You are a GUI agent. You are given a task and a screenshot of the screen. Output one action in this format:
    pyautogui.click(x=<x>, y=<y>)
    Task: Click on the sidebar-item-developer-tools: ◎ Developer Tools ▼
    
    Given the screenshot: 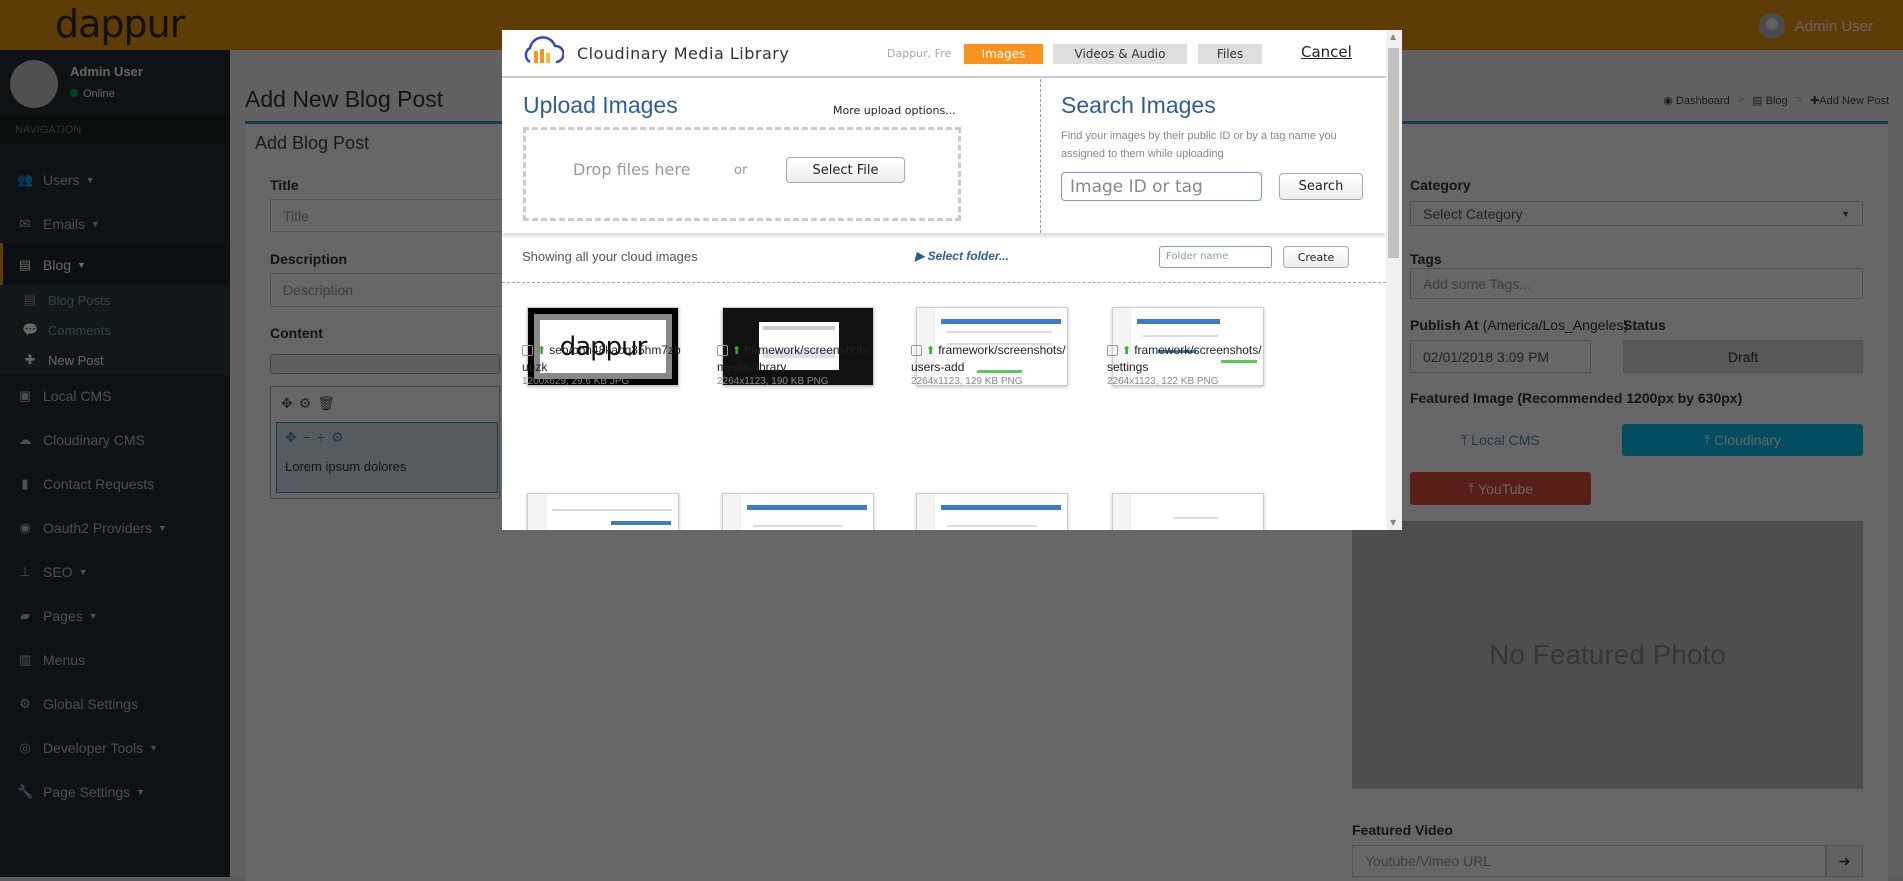 What is the action you would take?
    pyautogui.click(x=115, y=748)
    